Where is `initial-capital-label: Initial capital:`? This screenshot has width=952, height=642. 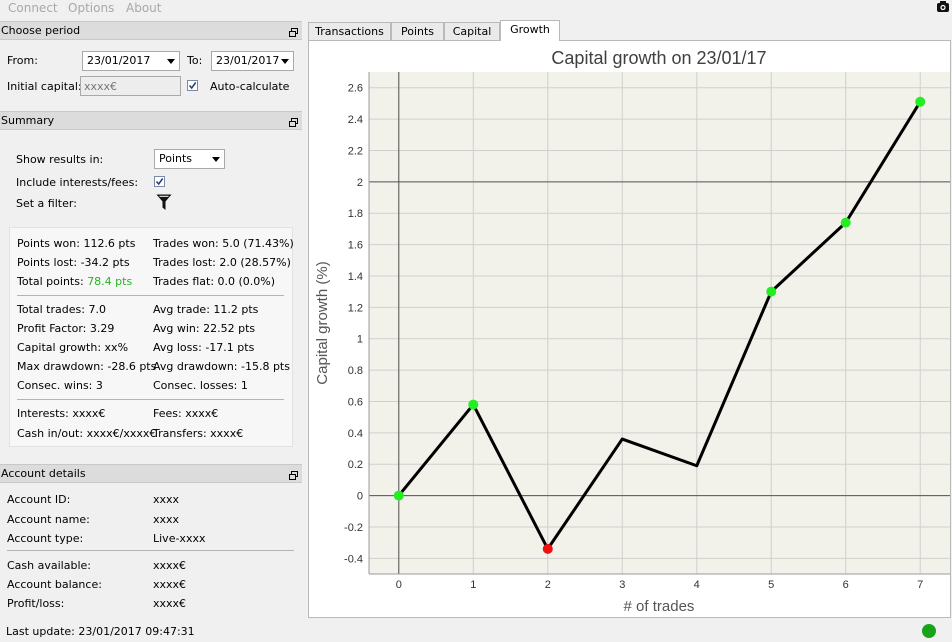 initial-capital-label: Initial capital: is located at coordinates (44, 86).